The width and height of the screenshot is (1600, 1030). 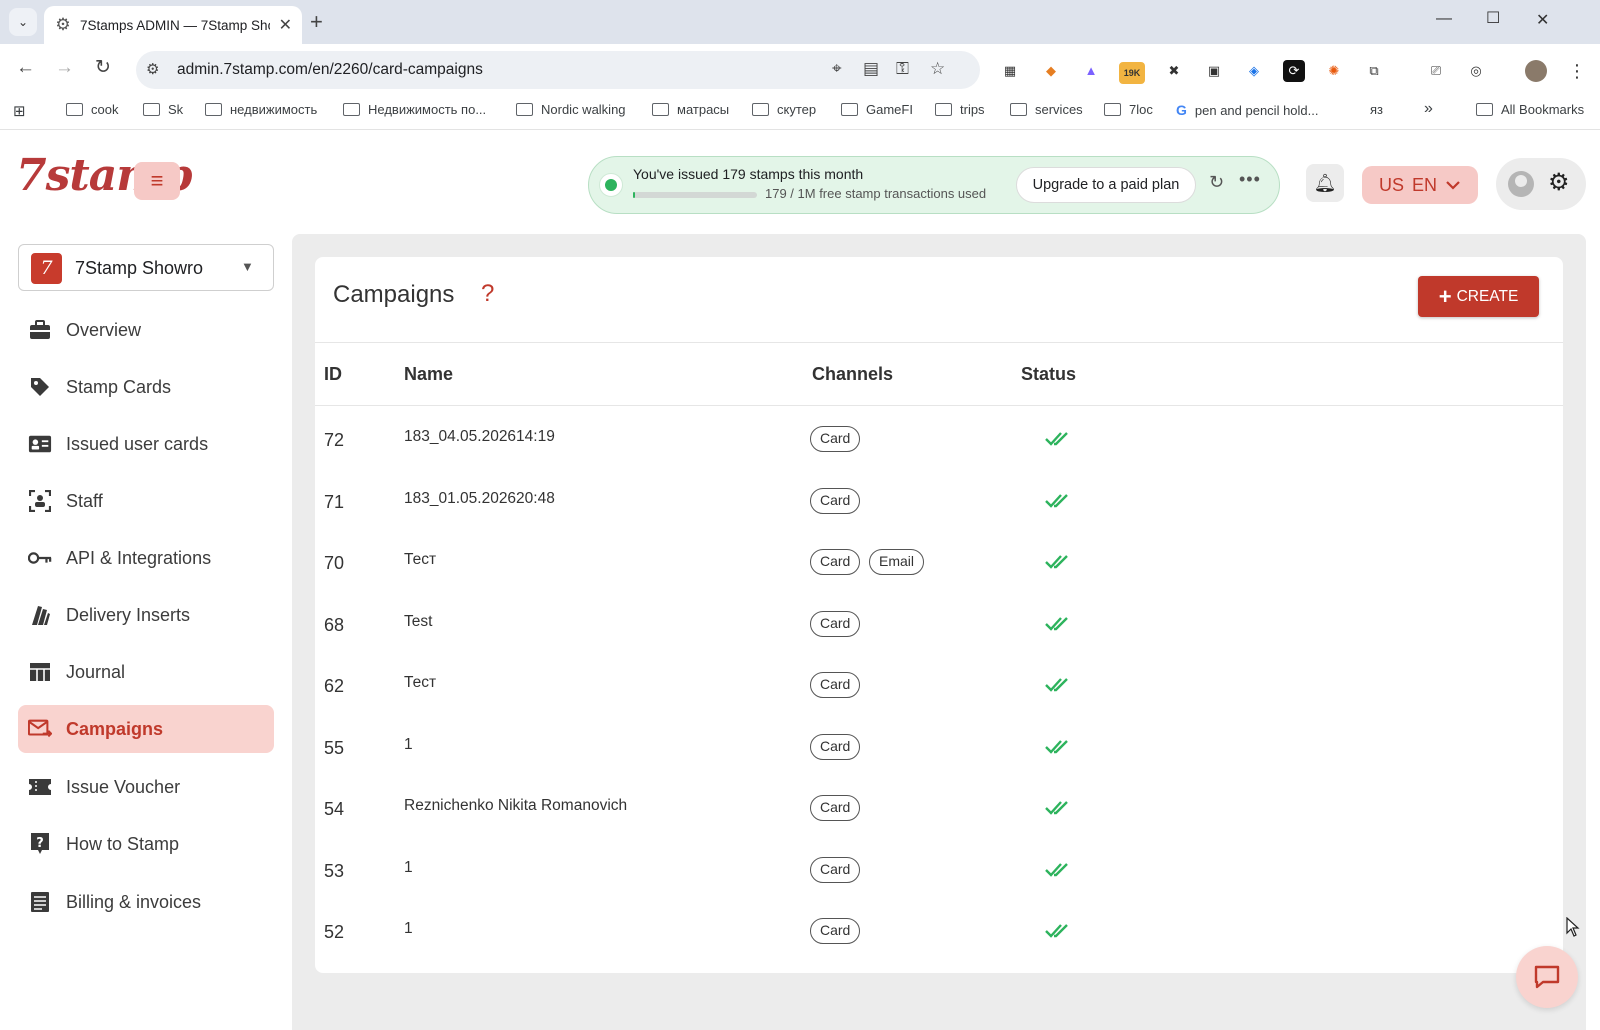 What do you see at coordinates (285, 25) in the screenshot?
I see `tab-close-icon: ✕` at bounding box center [285, 25].